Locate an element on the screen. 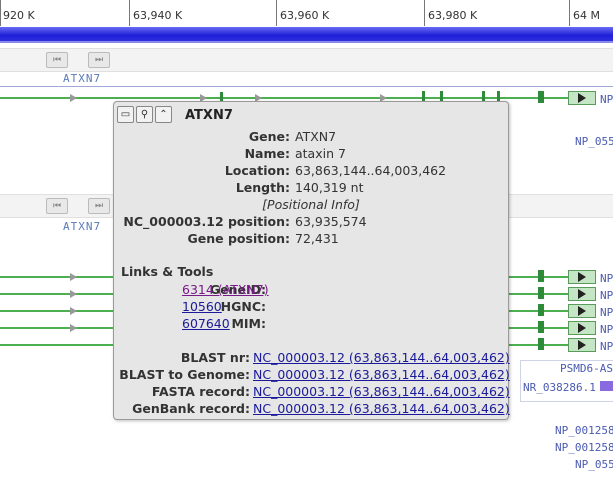 The height and width of the screenshot is (477, 613). pin-icon: ▭ is located at coordinates (125, 114).